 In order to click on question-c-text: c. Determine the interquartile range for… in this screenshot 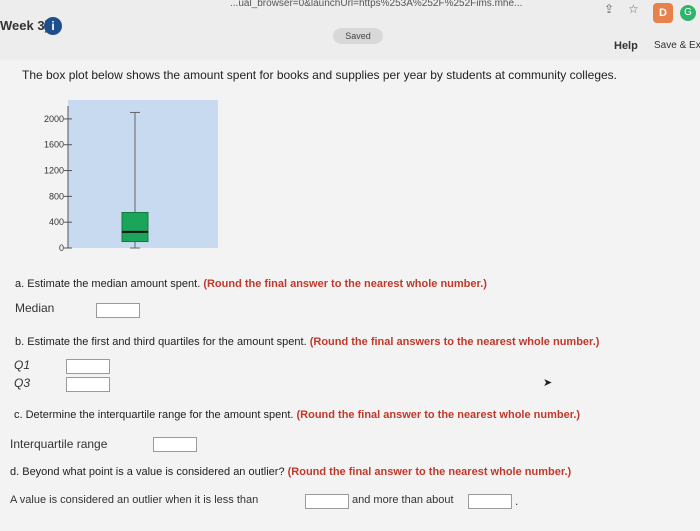, I will do `click(155, 415)`.